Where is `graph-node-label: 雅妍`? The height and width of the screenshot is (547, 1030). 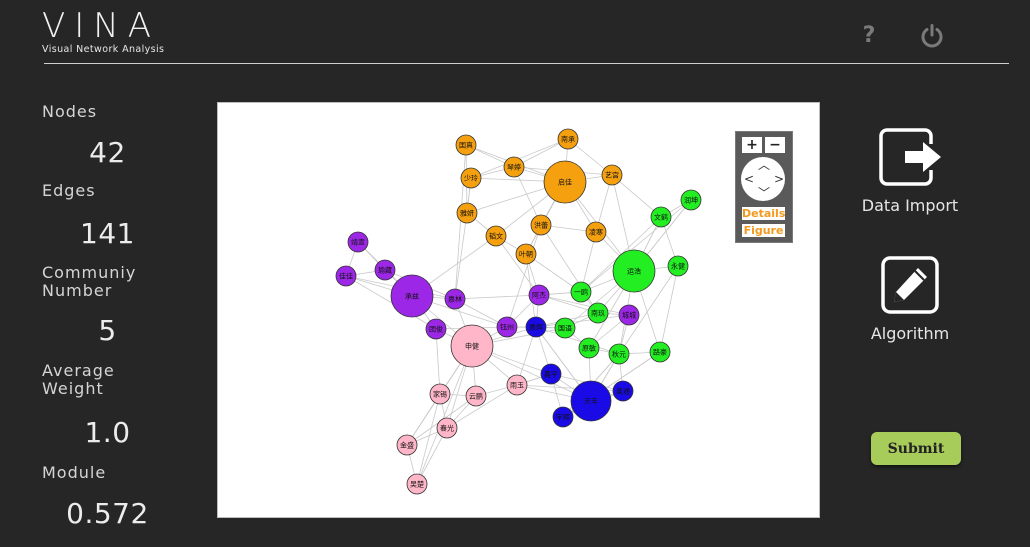
graph-node-label: 雅妍 is located at coordinates (467, 213).